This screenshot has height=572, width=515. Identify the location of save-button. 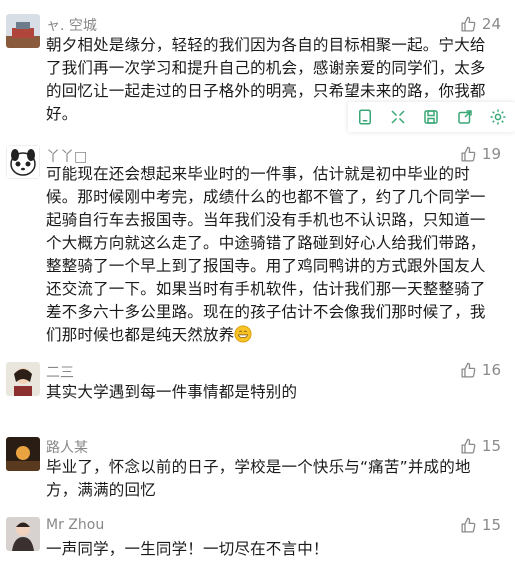
(431, 117).